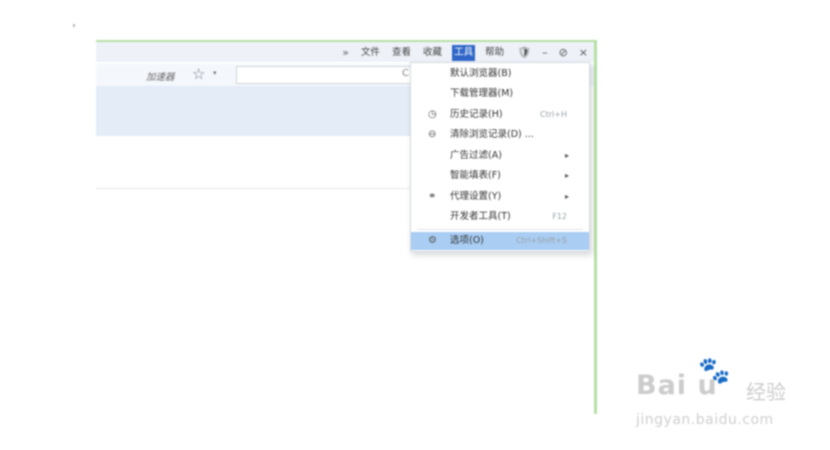  I want to click on star-icon: ☆, so click(198, 74).